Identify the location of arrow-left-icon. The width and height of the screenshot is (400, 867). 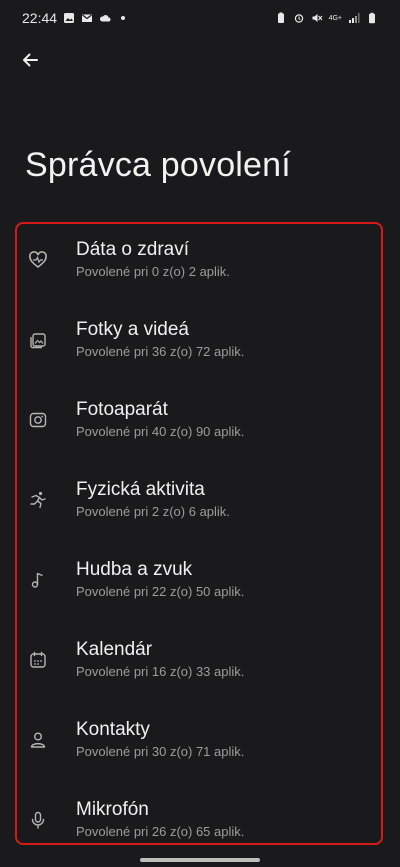
(30, 60).